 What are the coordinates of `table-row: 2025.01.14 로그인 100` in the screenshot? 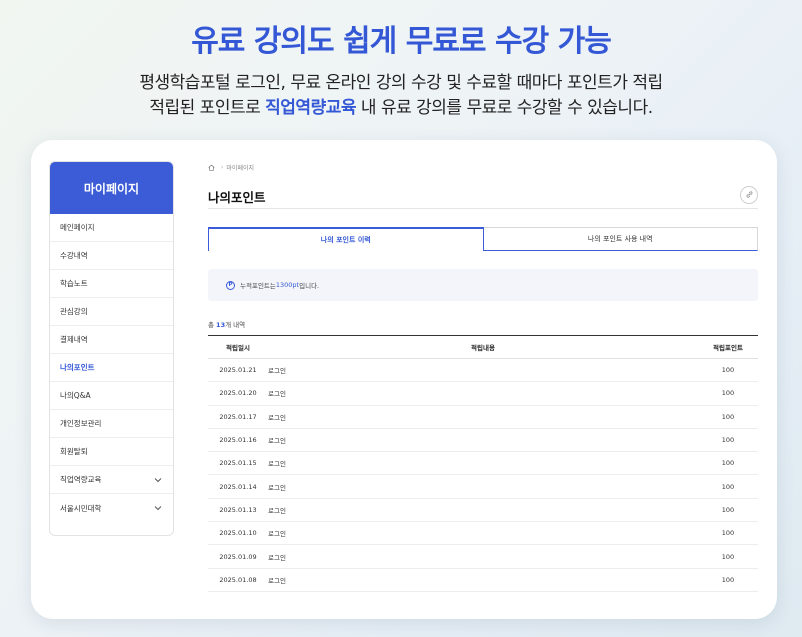 It's located at (483, 486).